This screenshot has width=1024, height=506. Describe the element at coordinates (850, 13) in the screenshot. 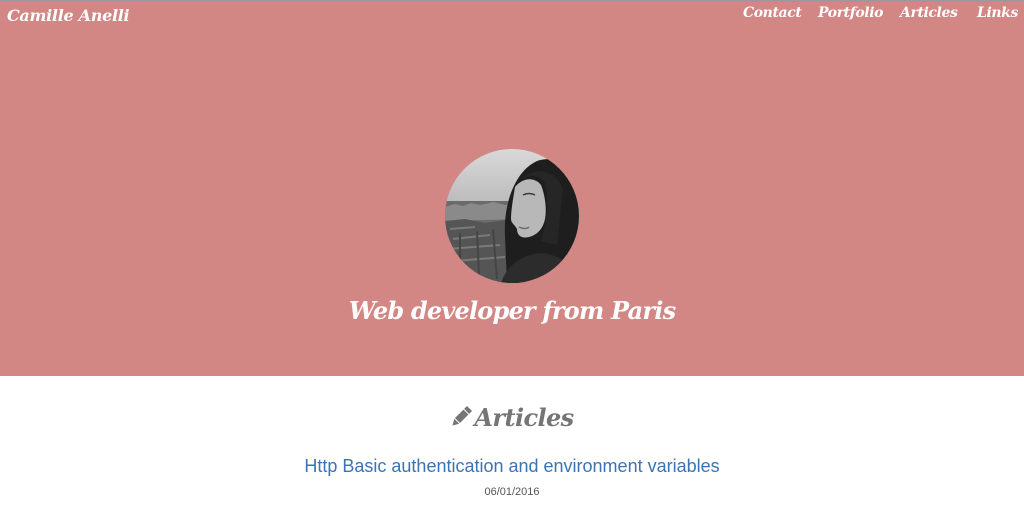

I see `nav-link-portfolio: Portfolio` at that location.